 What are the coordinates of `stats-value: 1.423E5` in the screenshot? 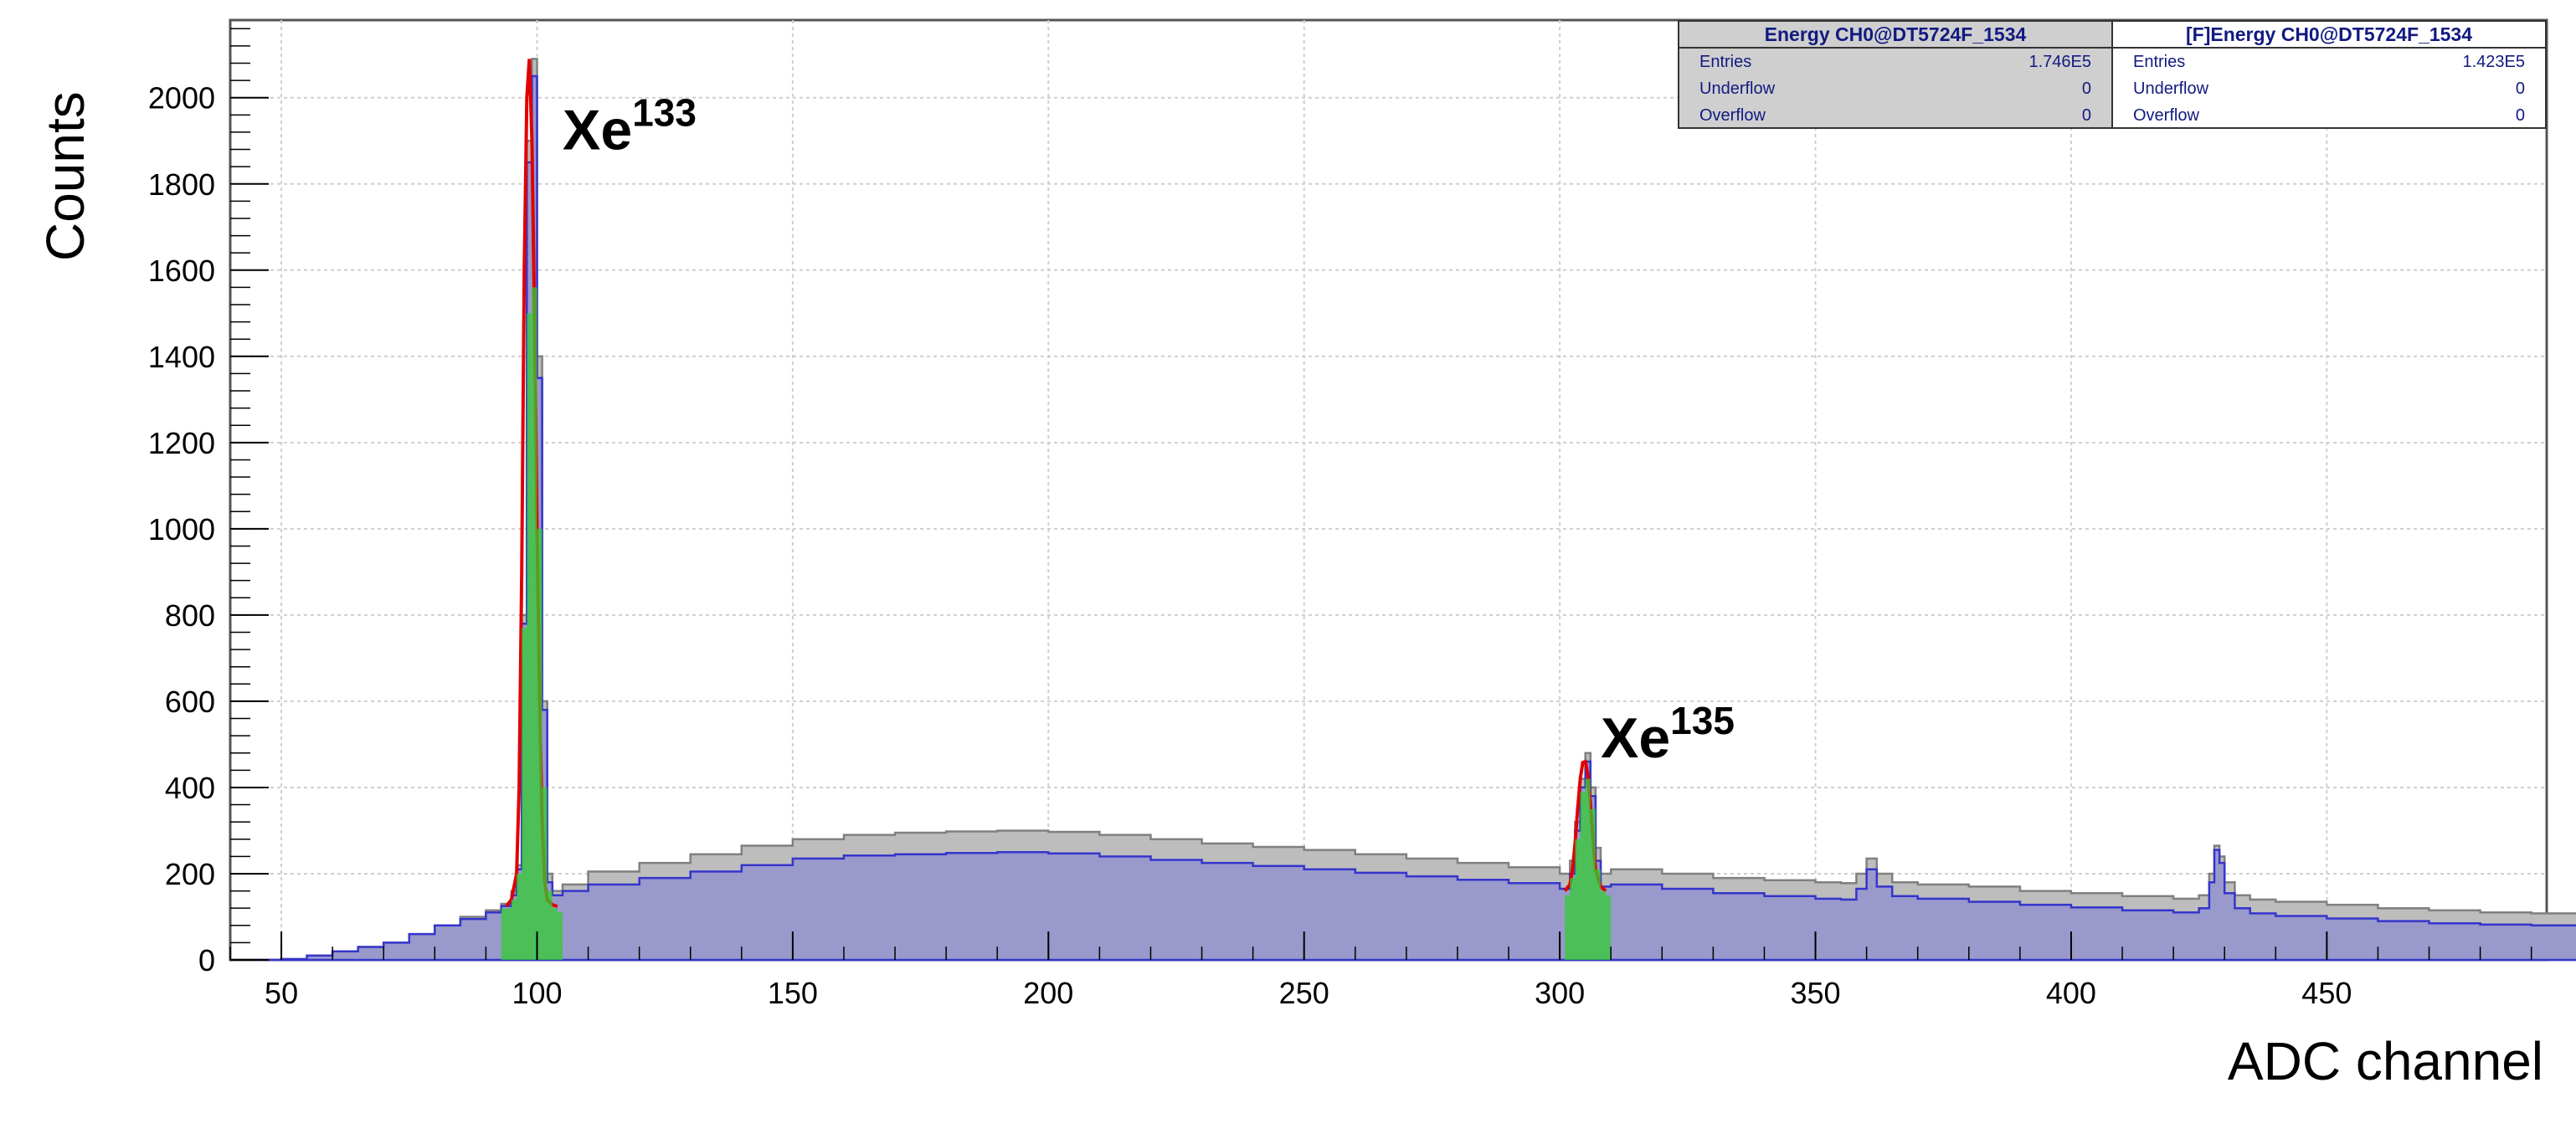 It's located at (2494, 62).